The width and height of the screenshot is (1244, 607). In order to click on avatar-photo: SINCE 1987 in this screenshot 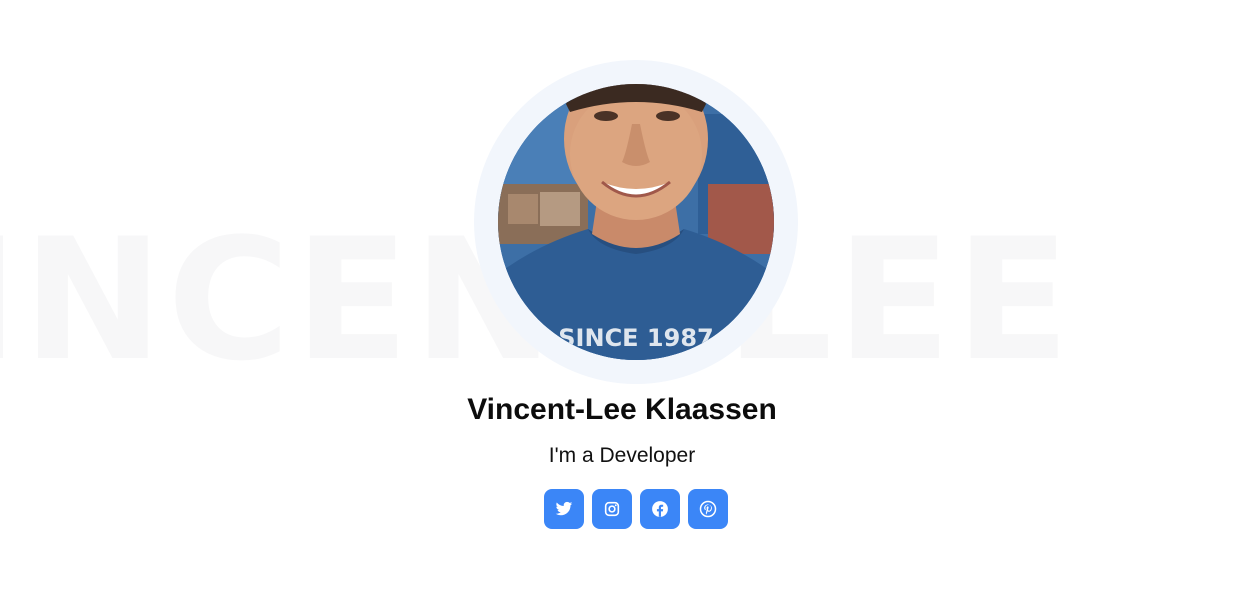, I will do `click(636, 222)`.